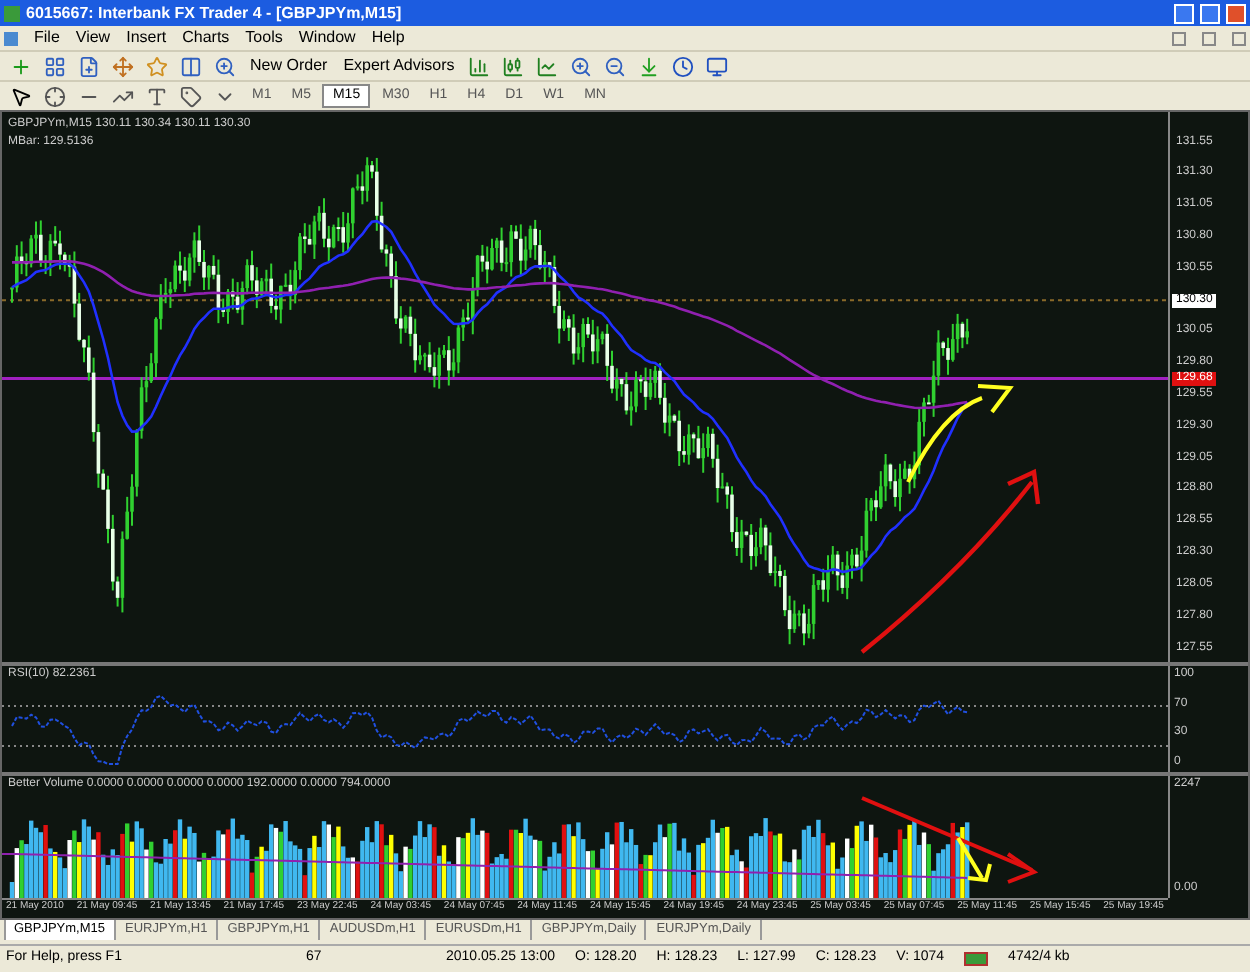  What do you see at coordinates (11, 38) in the screenshot?
I see `document-icon` at bounding box center [11, 38].